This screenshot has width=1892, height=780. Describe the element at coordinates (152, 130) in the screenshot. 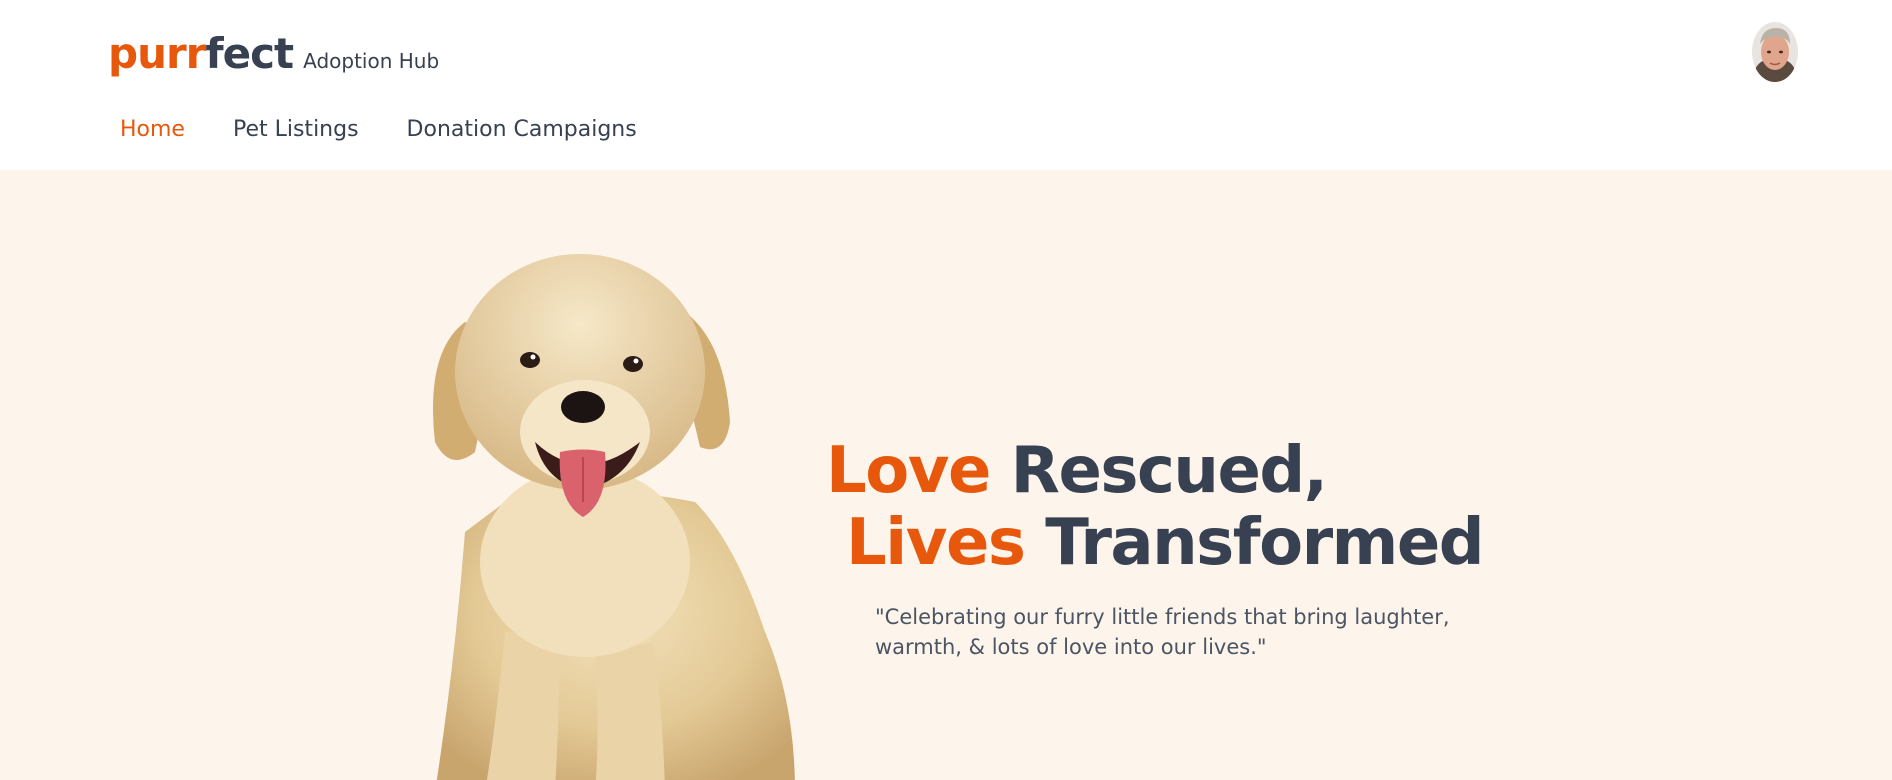

I see `nav-item-home: Home` at that location.